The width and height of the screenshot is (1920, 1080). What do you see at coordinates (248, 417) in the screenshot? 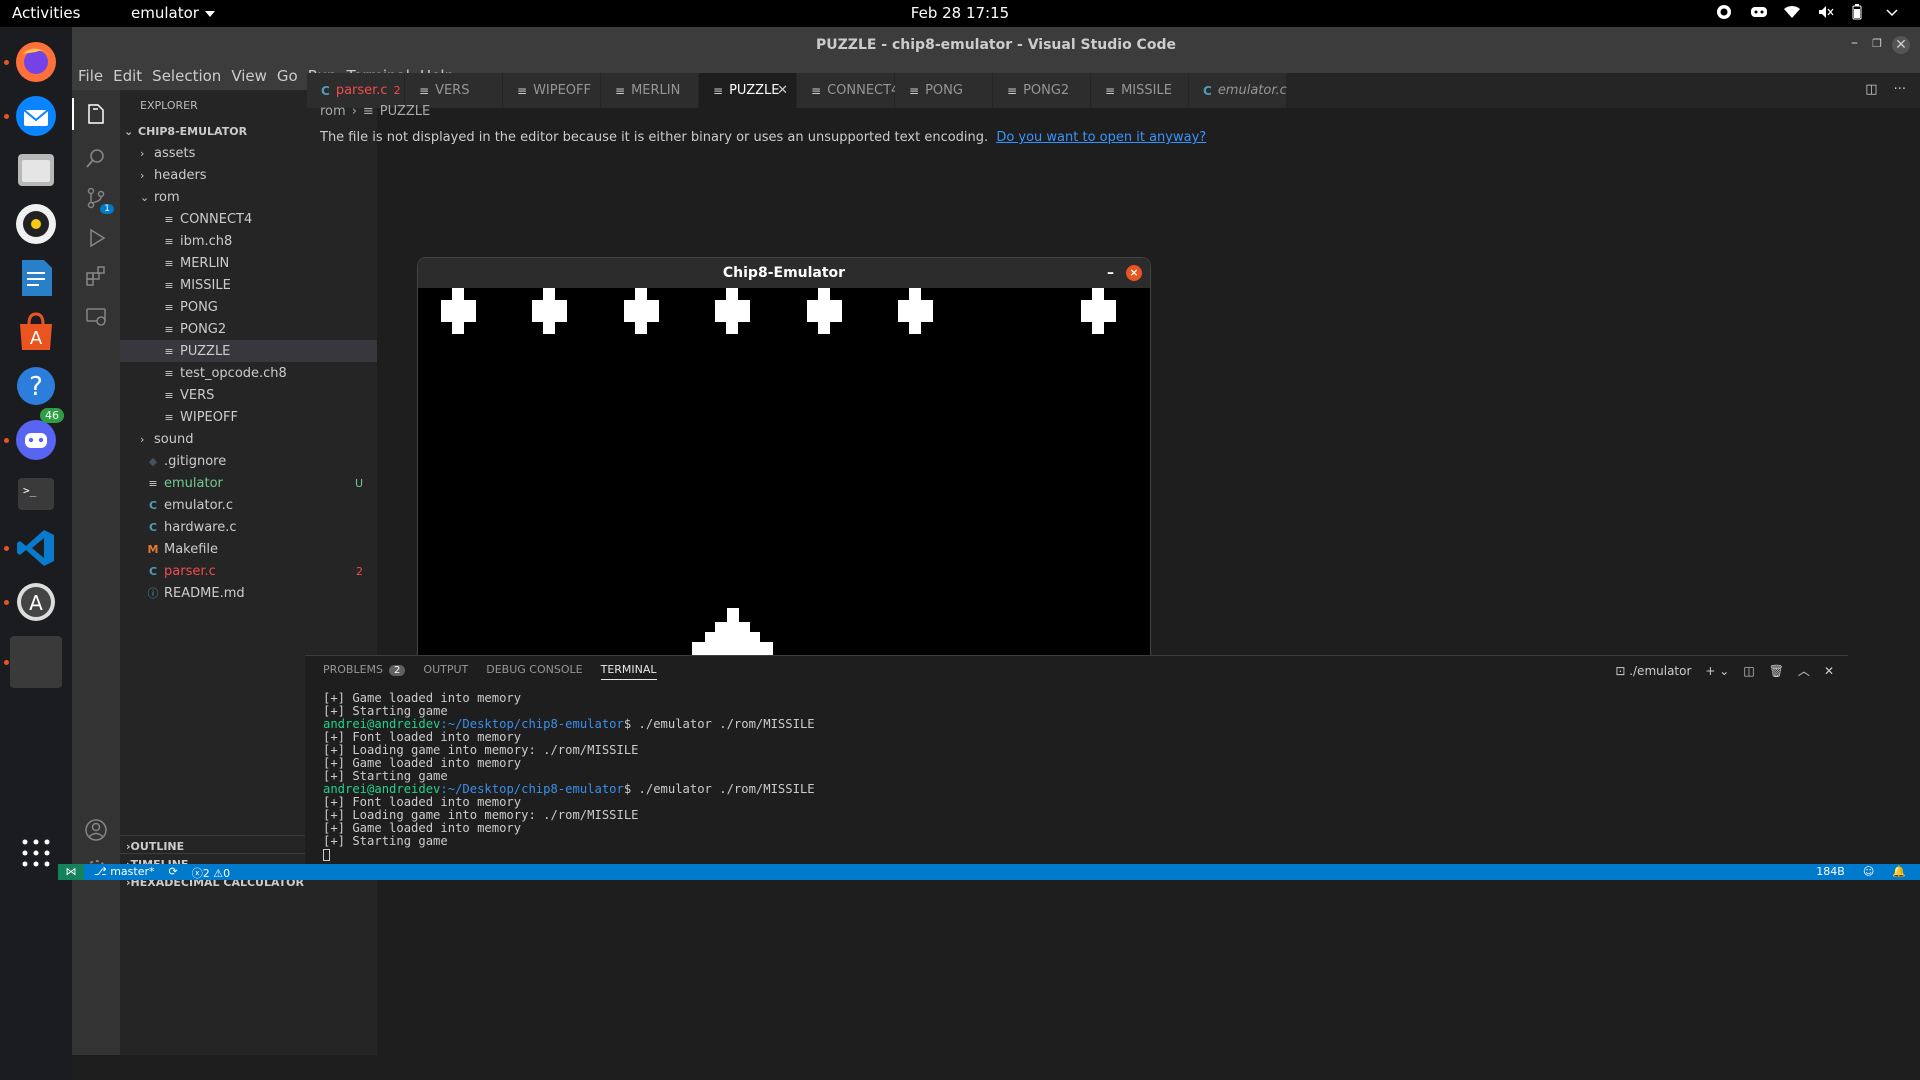
I see `tree-item: ≡ WIPEOFF` at bounding box center [248, 417].